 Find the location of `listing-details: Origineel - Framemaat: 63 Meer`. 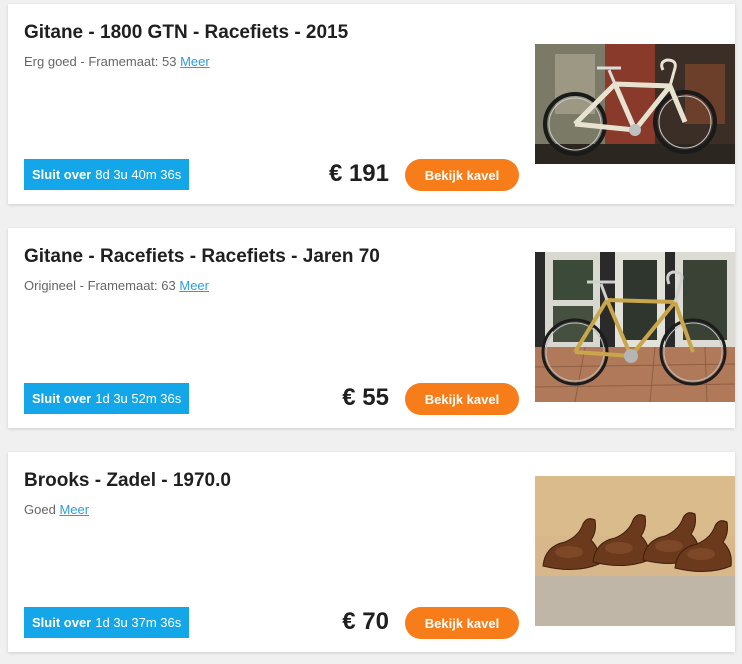

listing-details: Origineel - Framemaat: 63 Meer is located at coordinates (116, 285).